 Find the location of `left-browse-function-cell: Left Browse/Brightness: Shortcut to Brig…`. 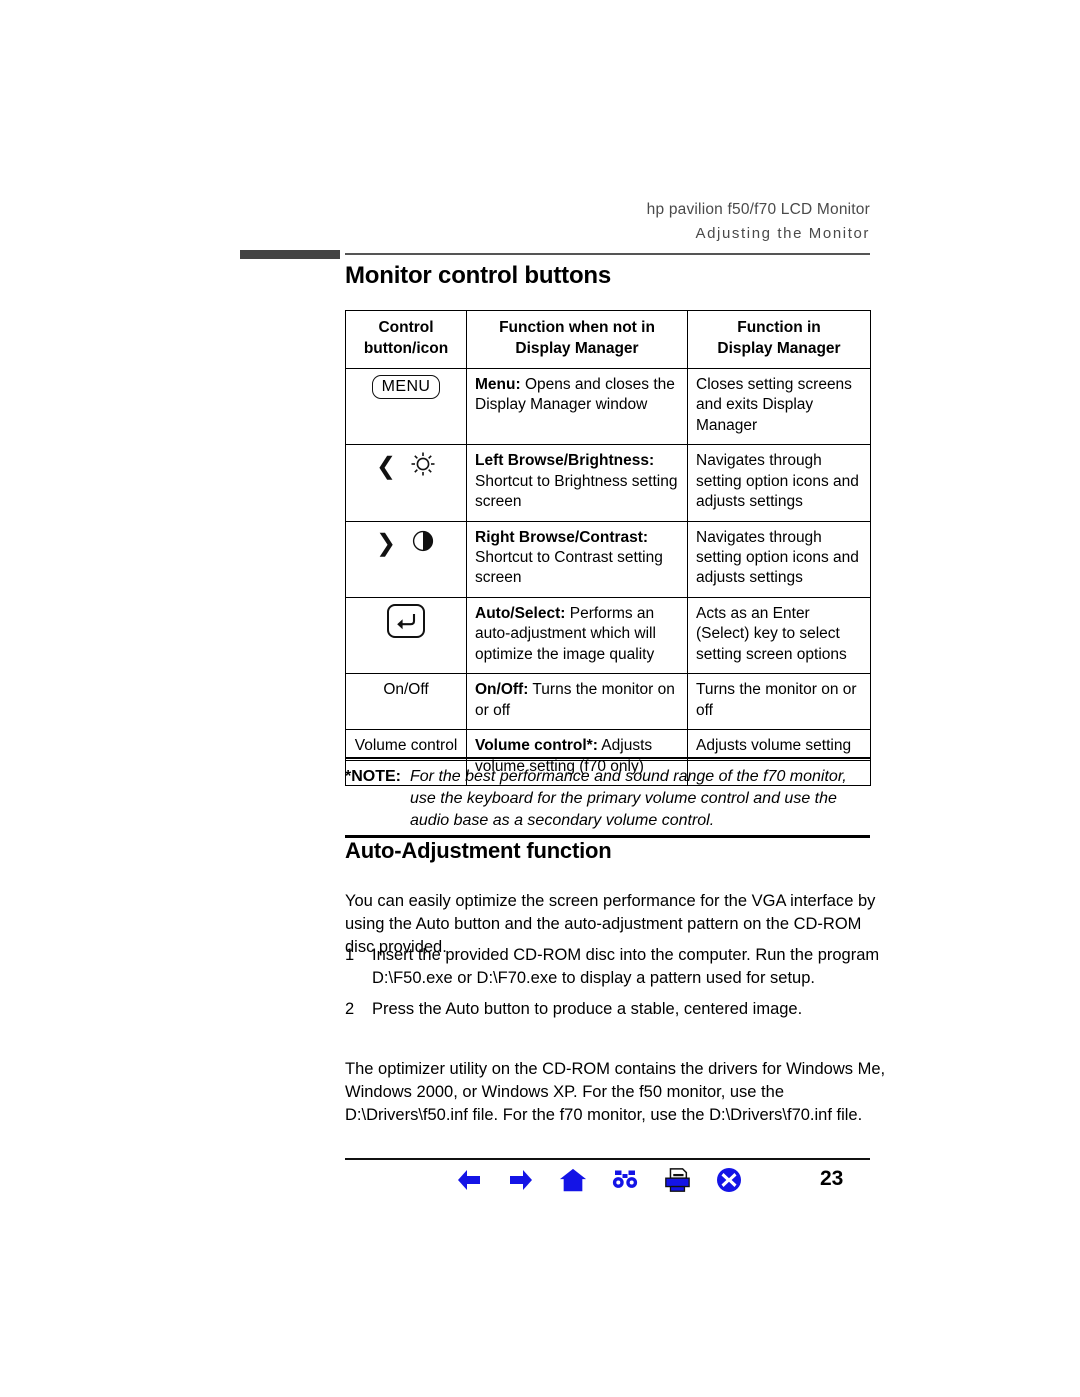

left-browse-function-cell: Left Browse/Brightness: Shortcut to Brig… is located at coordinates (577, 483).